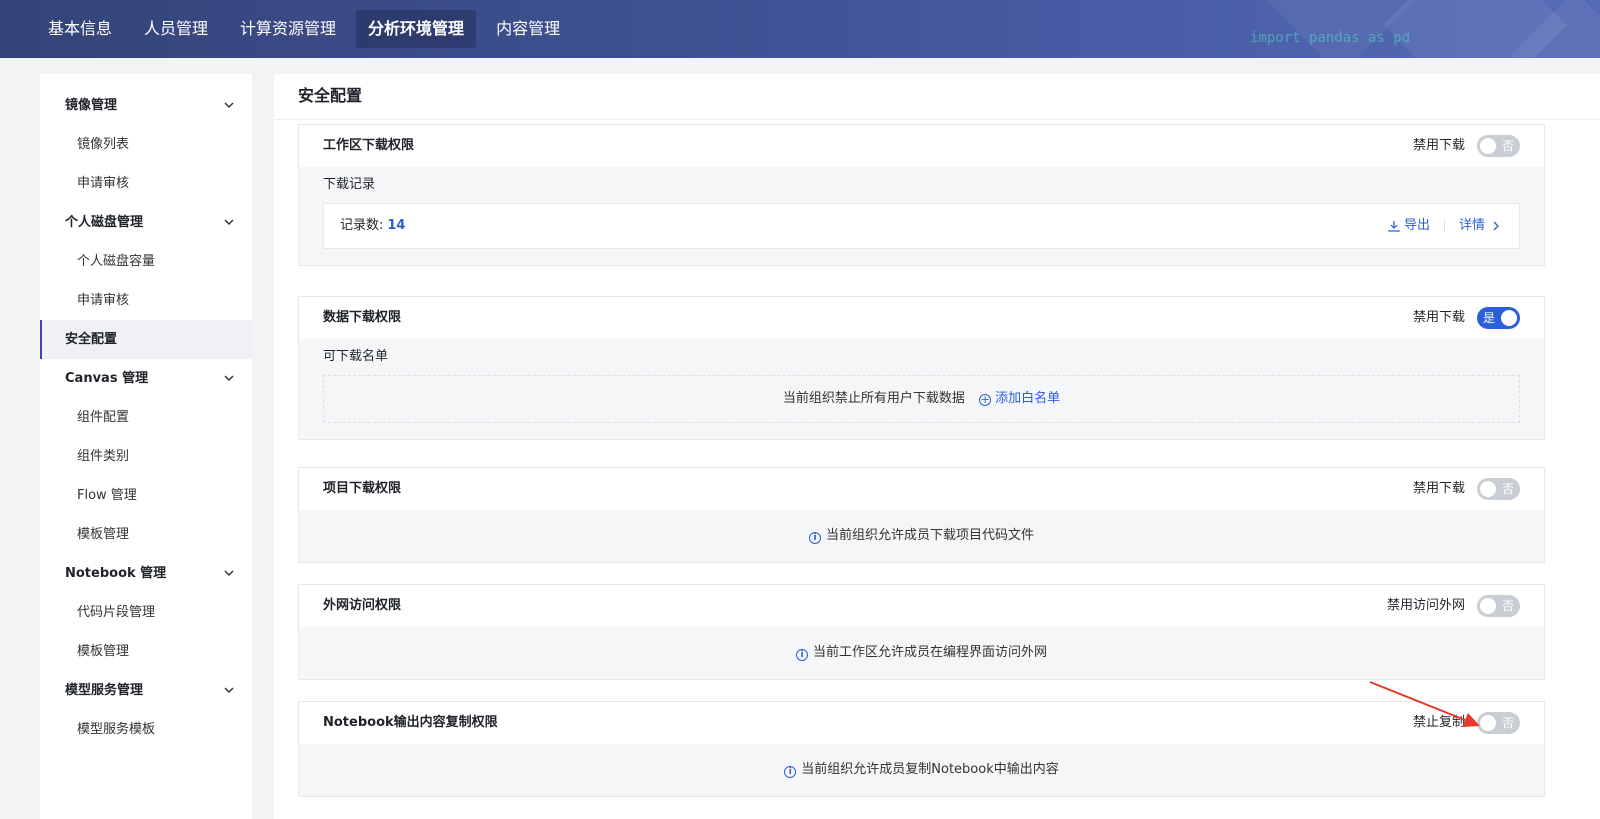 The height and width of the screenshot is (819, 1600). Describe the element at coordinates (104, 222) in the screenshot. I see `sidebar-group-label: 个人磁盘管理` at that location.